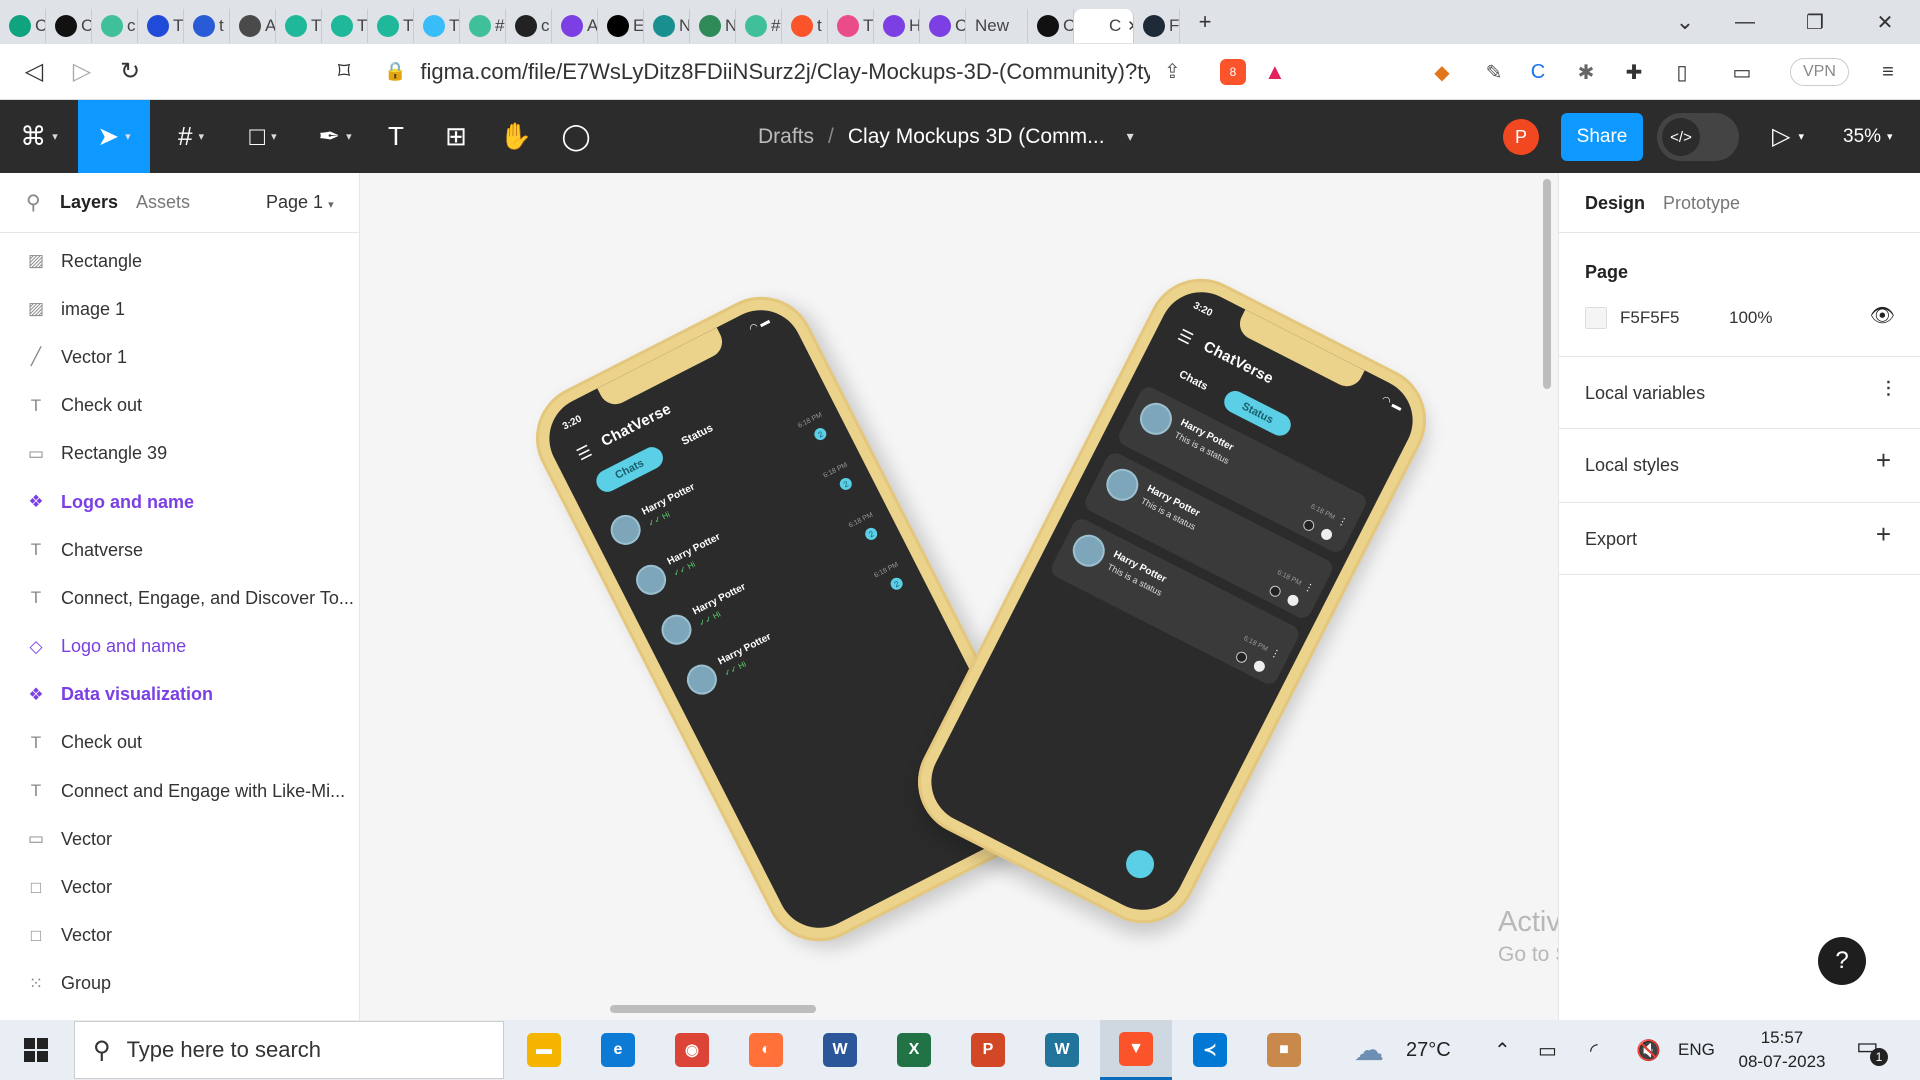 This screenshot has height=1080, width=1920. Describe the element at coordinates (1701, 203) in the screenshot. I see `tab-prototype: Prototype` at that location.